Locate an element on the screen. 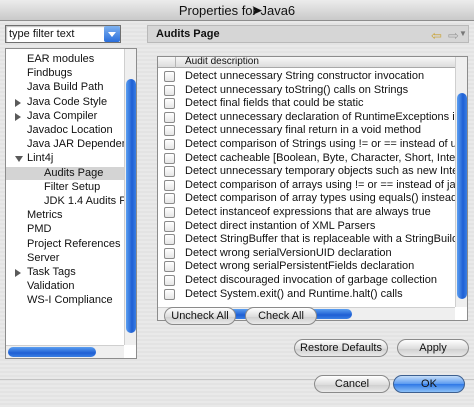 Image resolution: width=474 pixels, height=407 pixels. tree-item: Lint4j is located at coordinates (65, 158).